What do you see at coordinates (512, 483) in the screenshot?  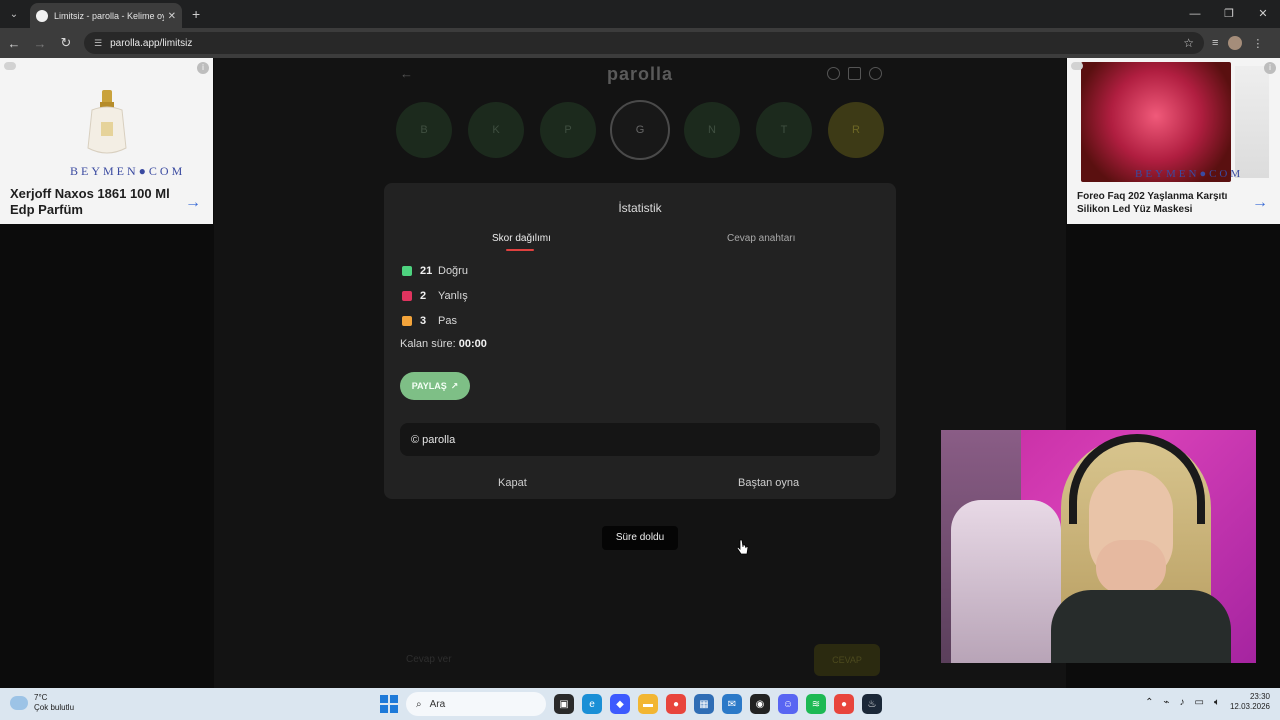 I see `close-button: Kapat` at bounding box center [512, 483].